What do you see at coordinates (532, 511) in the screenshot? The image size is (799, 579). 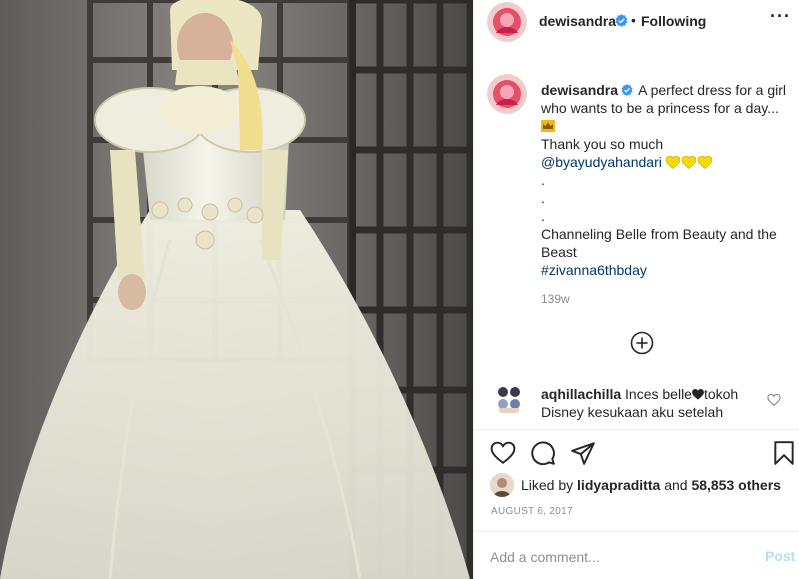 I see `post-date: AUGUST 6, 2017` at bounding box center [532, 511].